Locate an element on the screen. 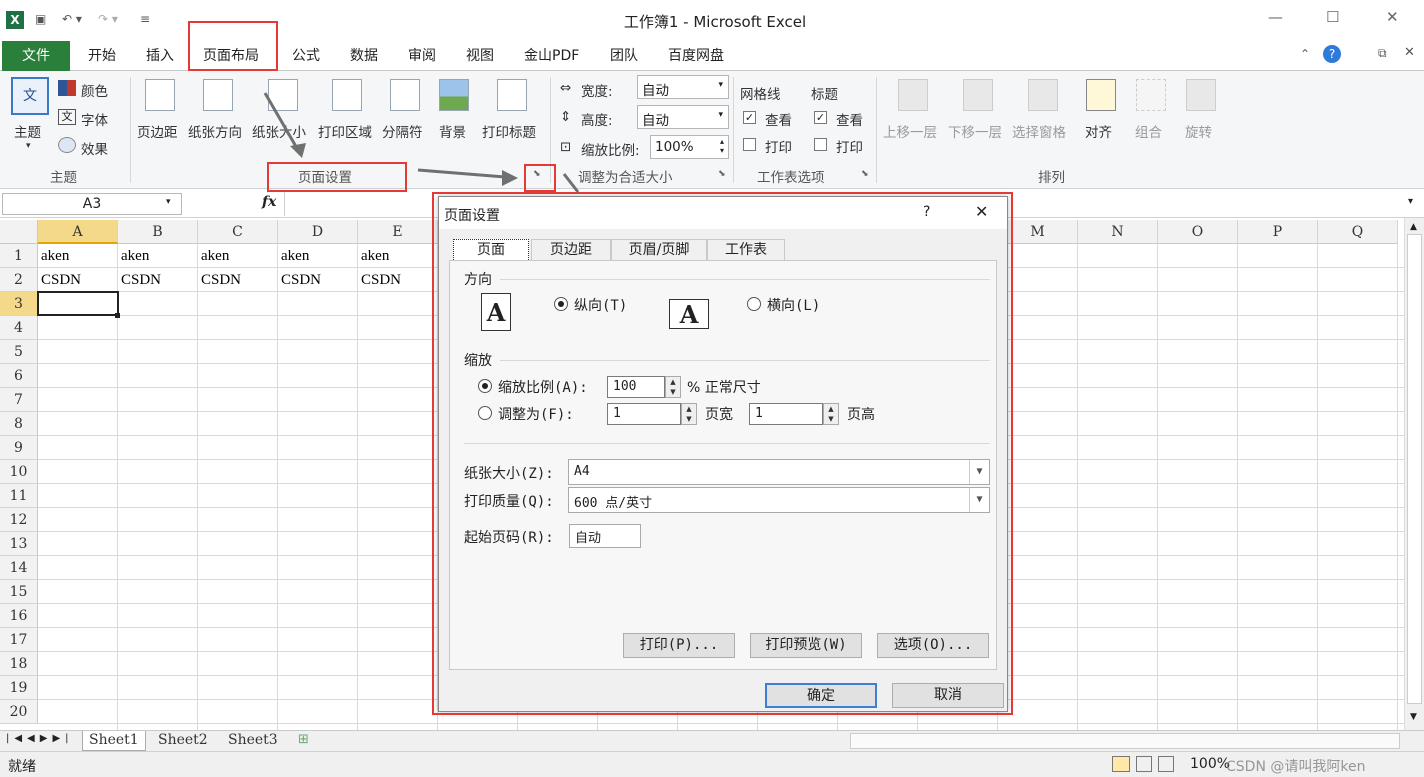 The width and height of the screenshot is (1424, 777). annotation-arrows is located at coordinates (421, 142).